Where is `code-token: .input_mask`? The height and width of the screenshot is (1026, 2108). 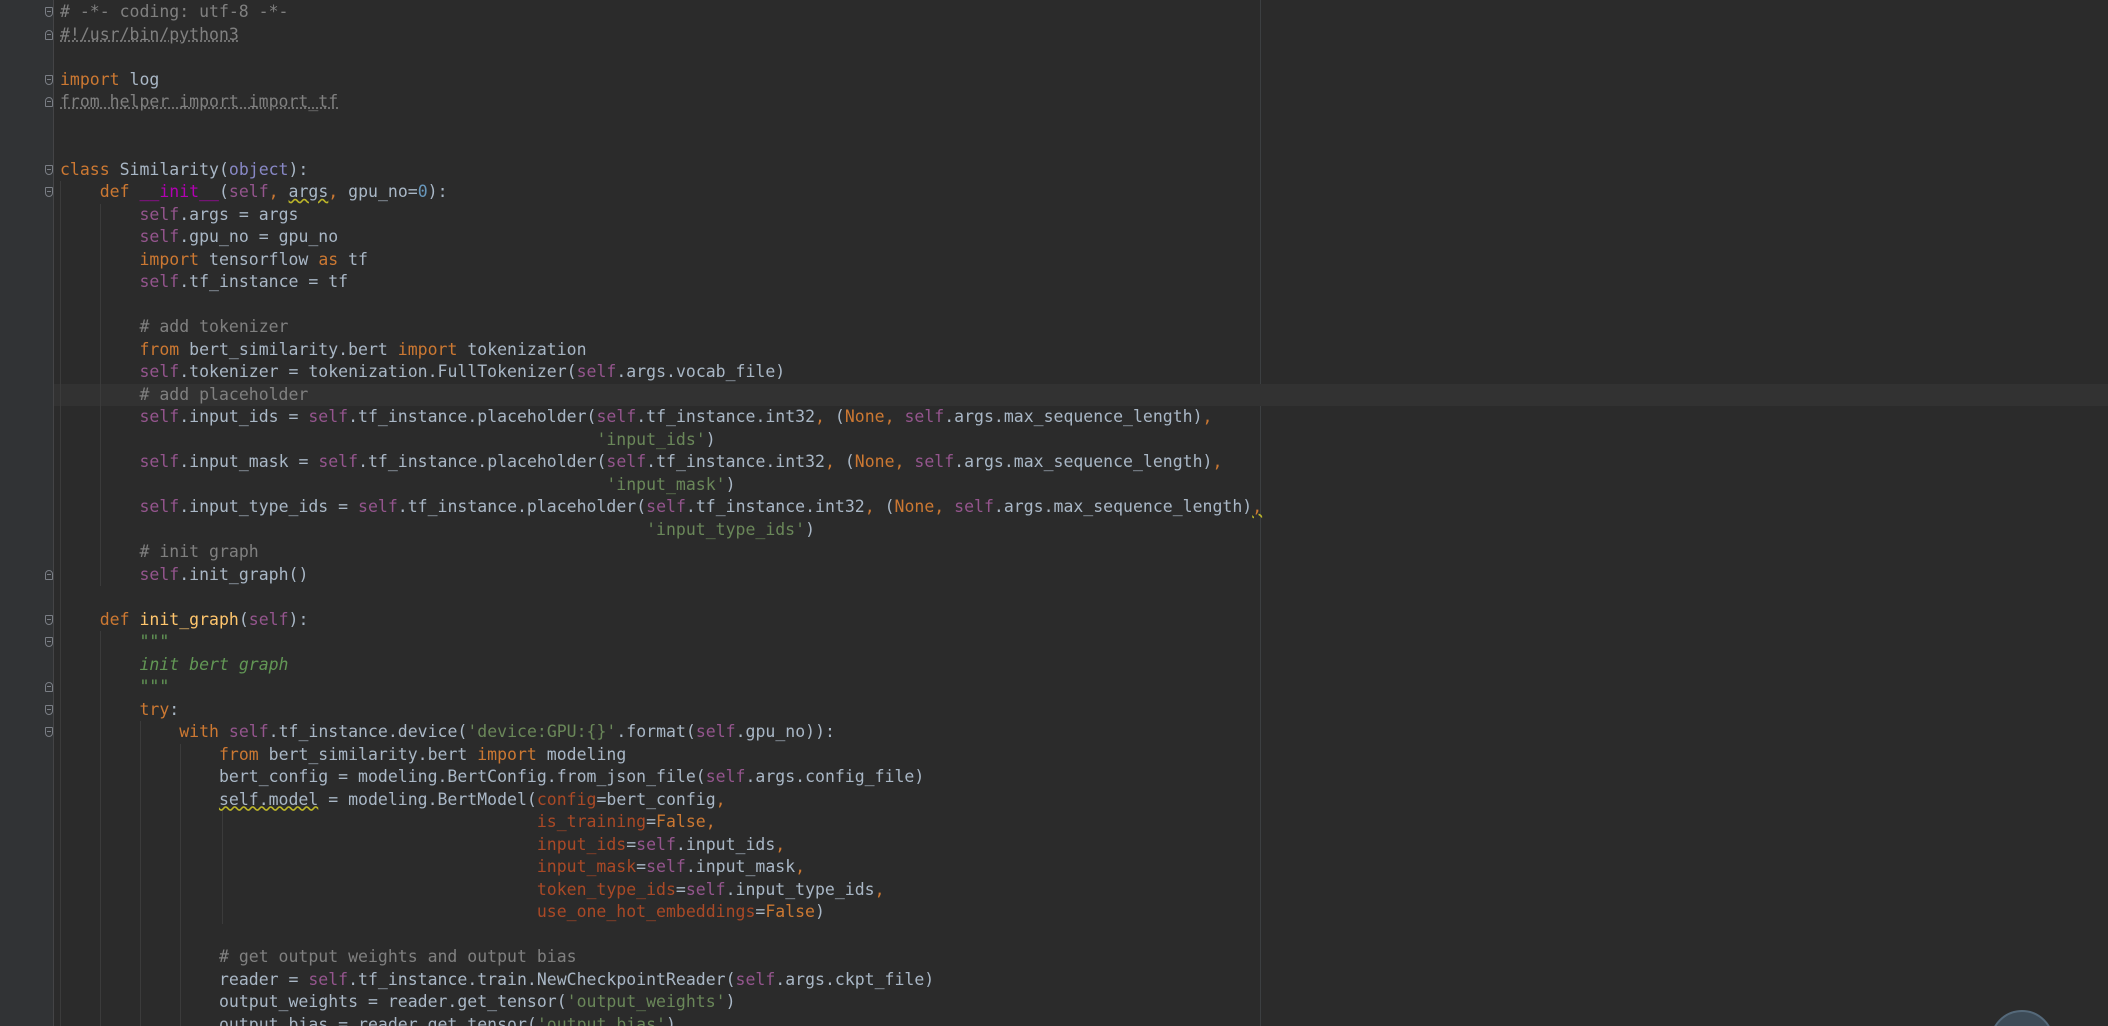 code-token: .input_mask is located at coordinates (740, 866).